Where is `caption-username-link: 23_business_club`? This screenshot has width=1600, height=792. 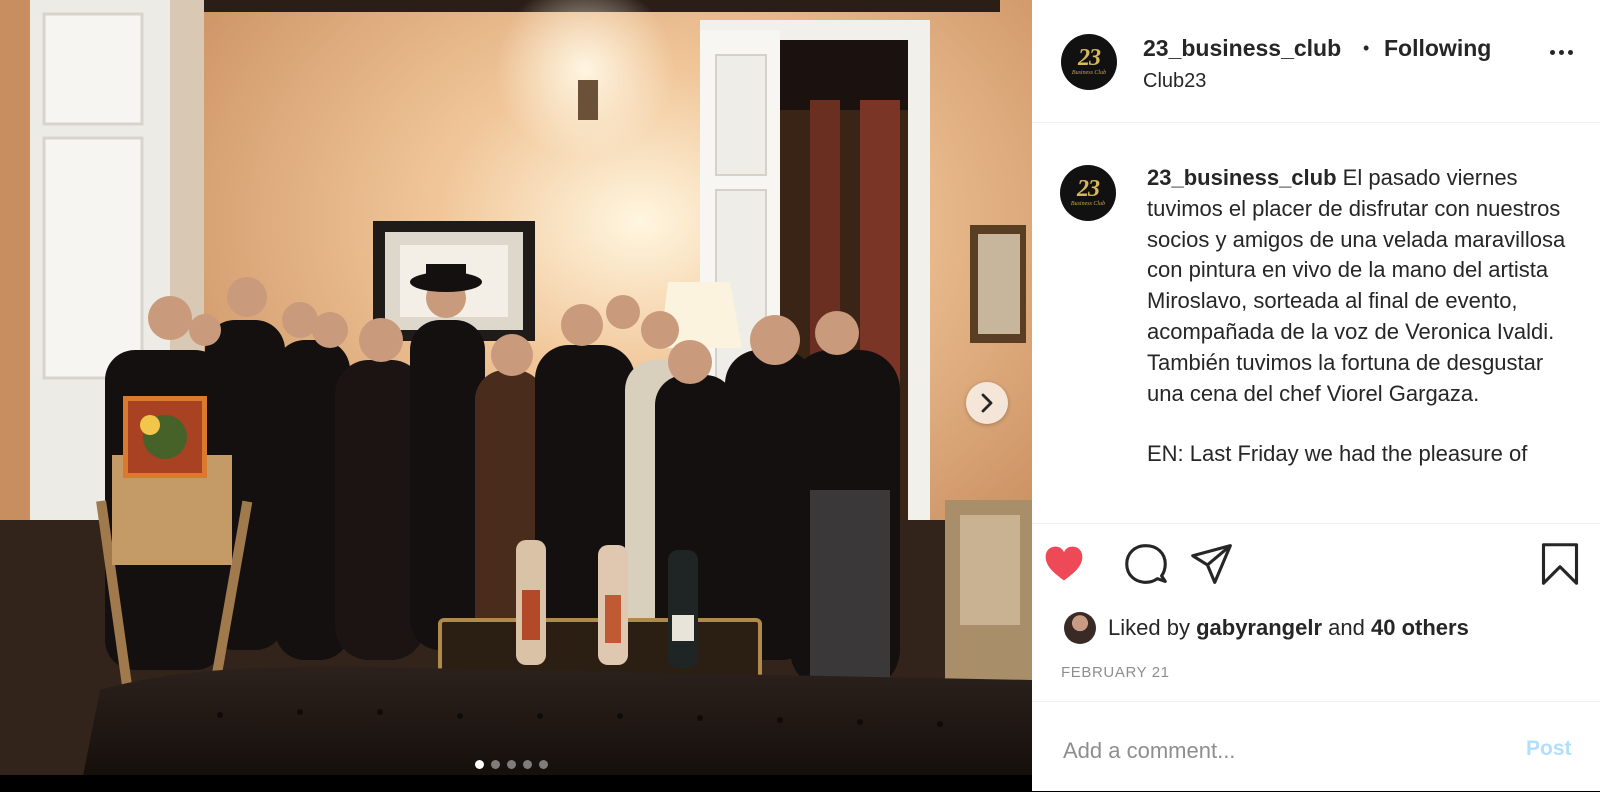 caption-username-link: 23_business_club is located at coordinates (1242, 177).